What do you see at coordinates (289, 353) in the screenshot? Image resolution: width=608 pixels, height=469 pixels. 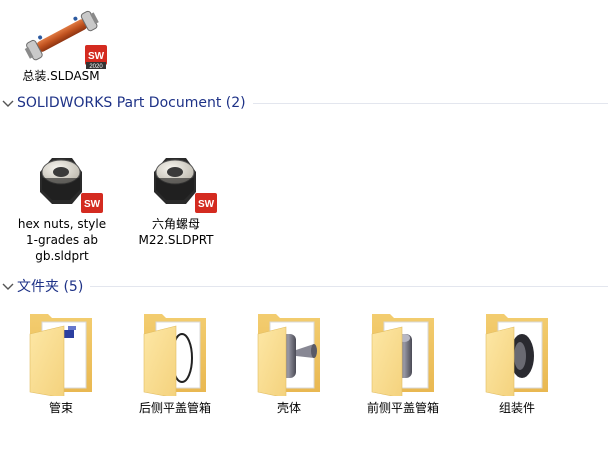 I see `folder-shell-icon` at bounding box center [289, 353].